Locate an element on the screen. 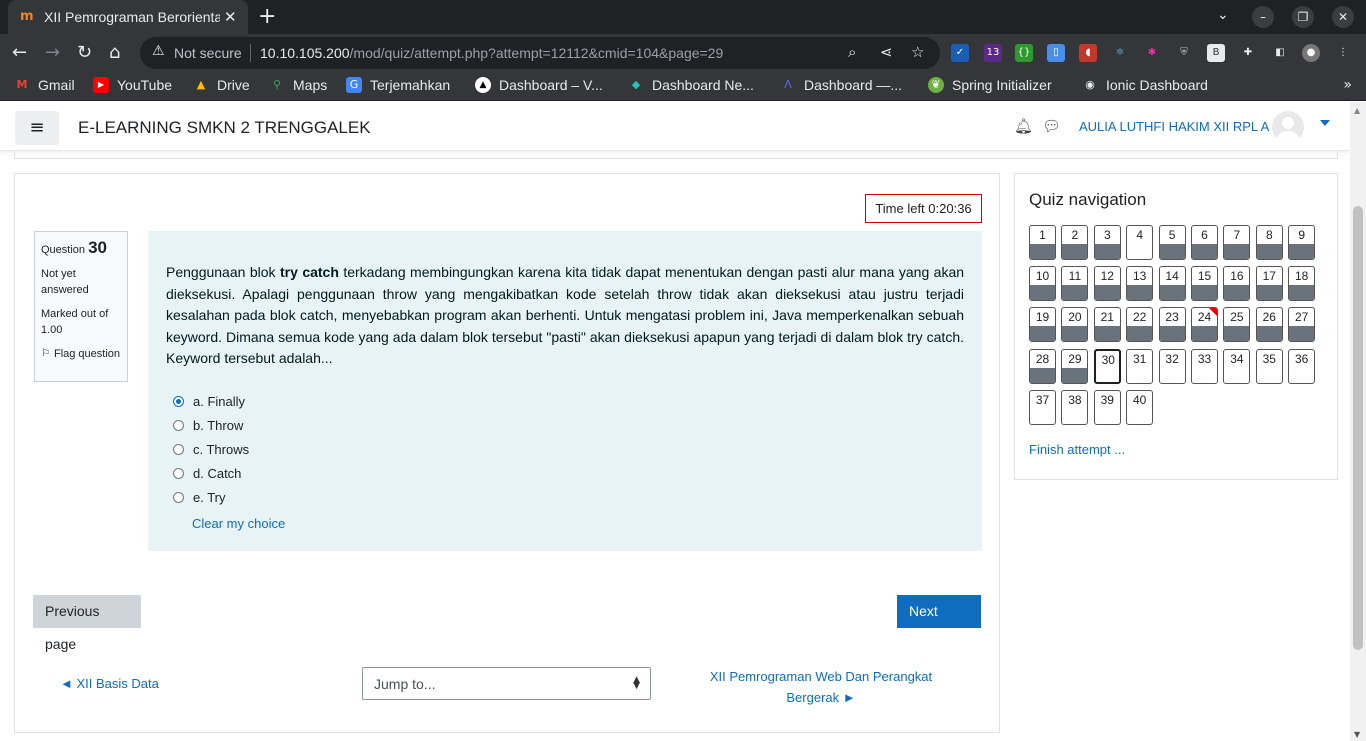 The image size is (1366, 741). quiz-nav-question-36: 36 is located at coordinates (1302, 366).